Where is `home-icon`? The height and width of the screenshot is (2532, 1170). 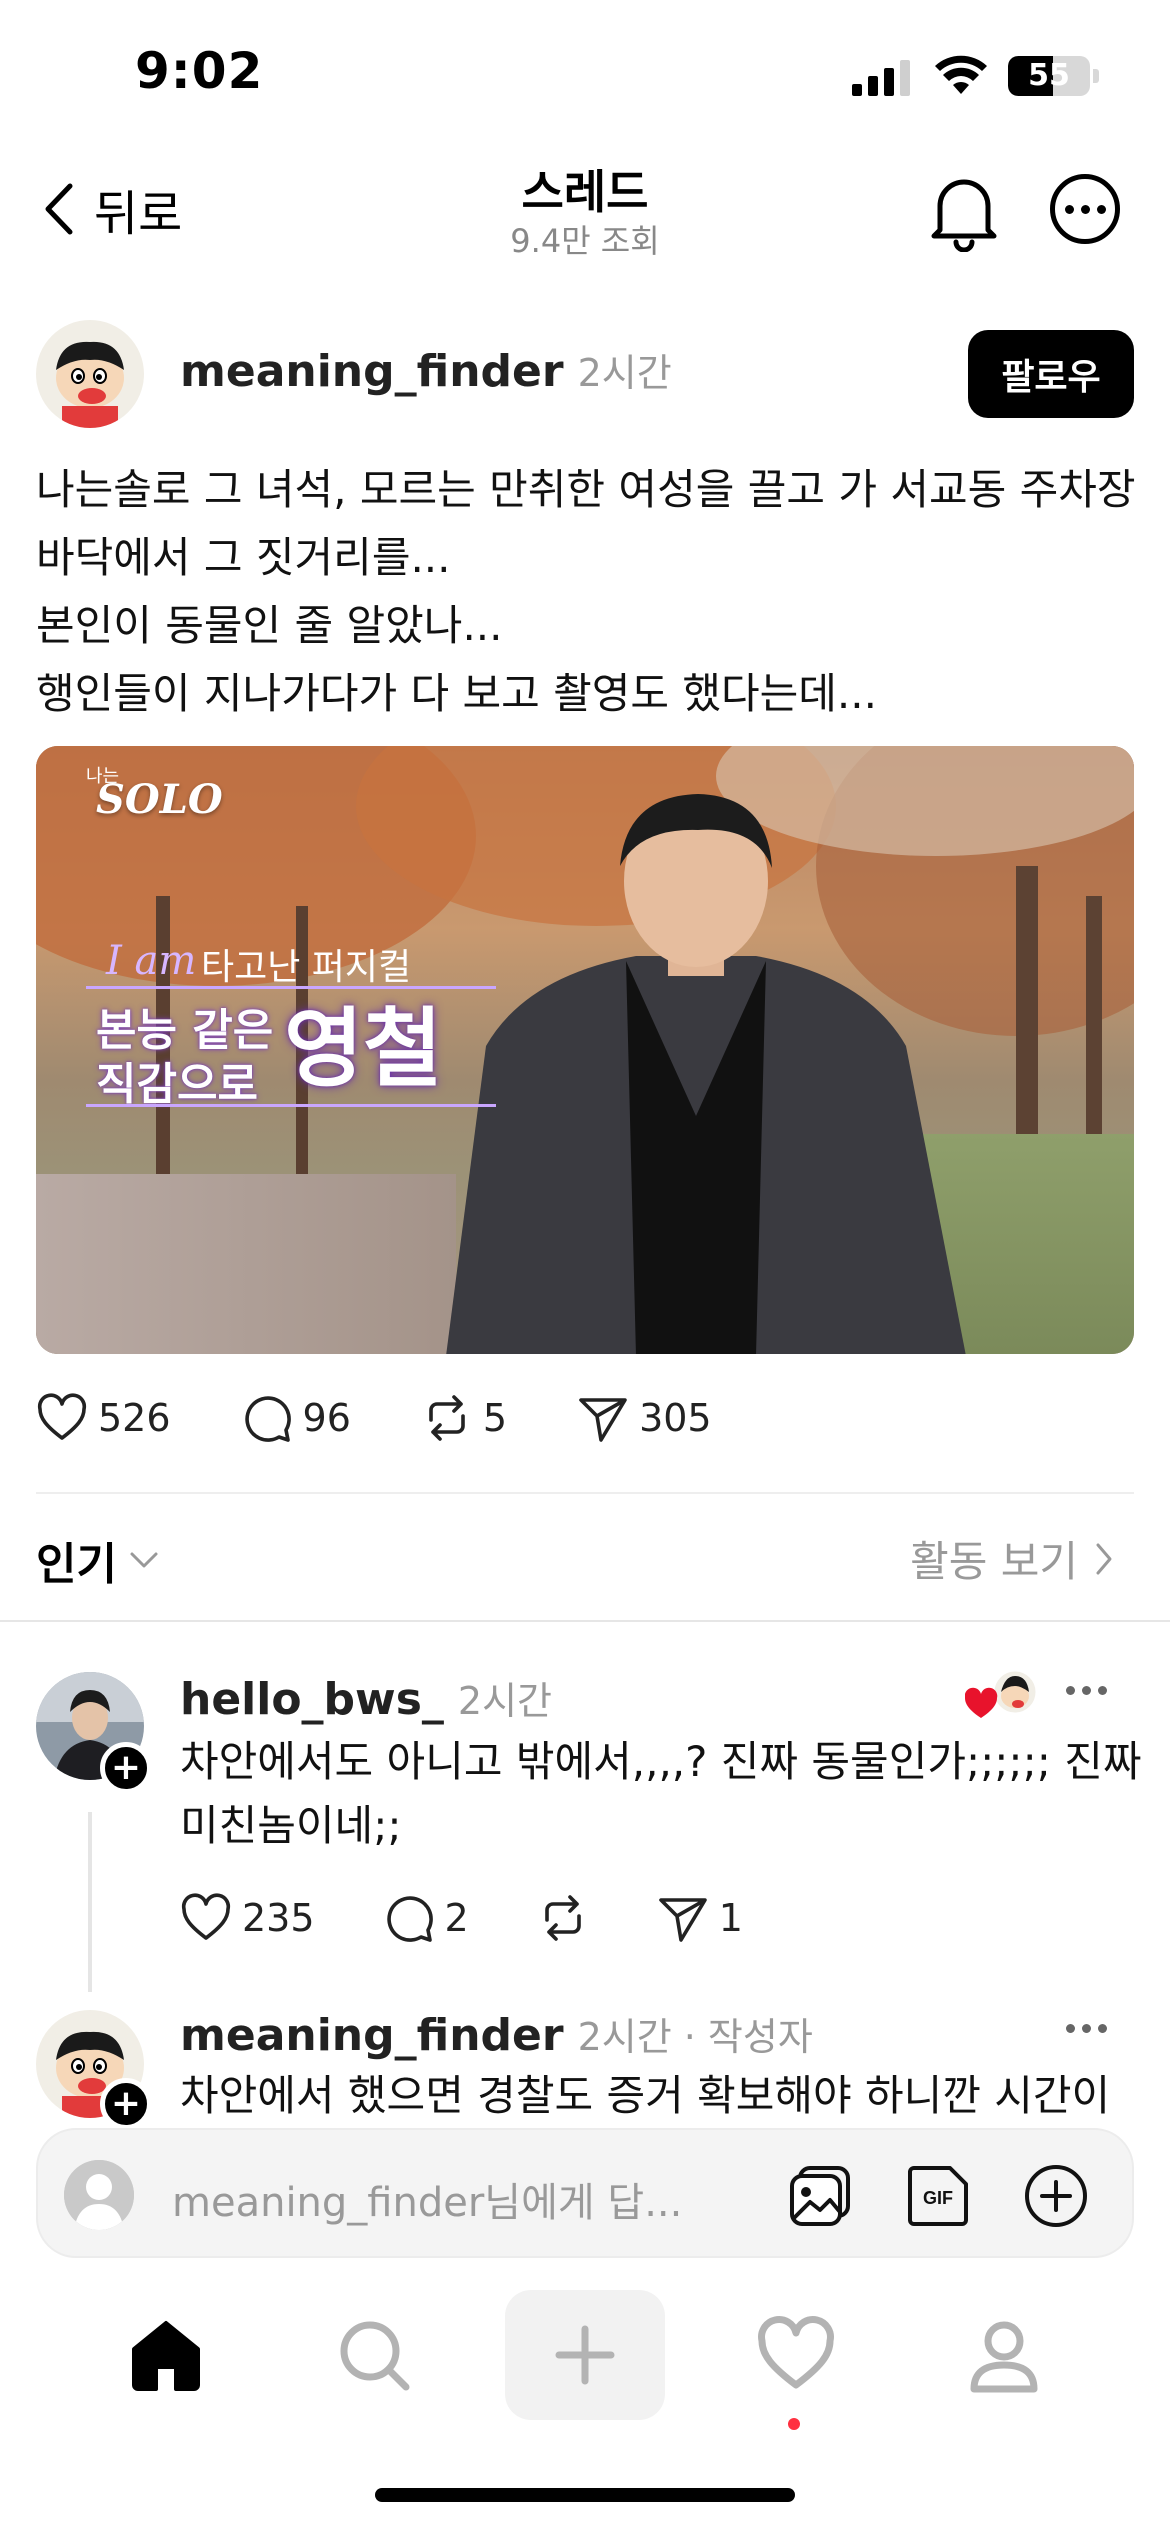 home-icon is located at coordinates (166, 2356).